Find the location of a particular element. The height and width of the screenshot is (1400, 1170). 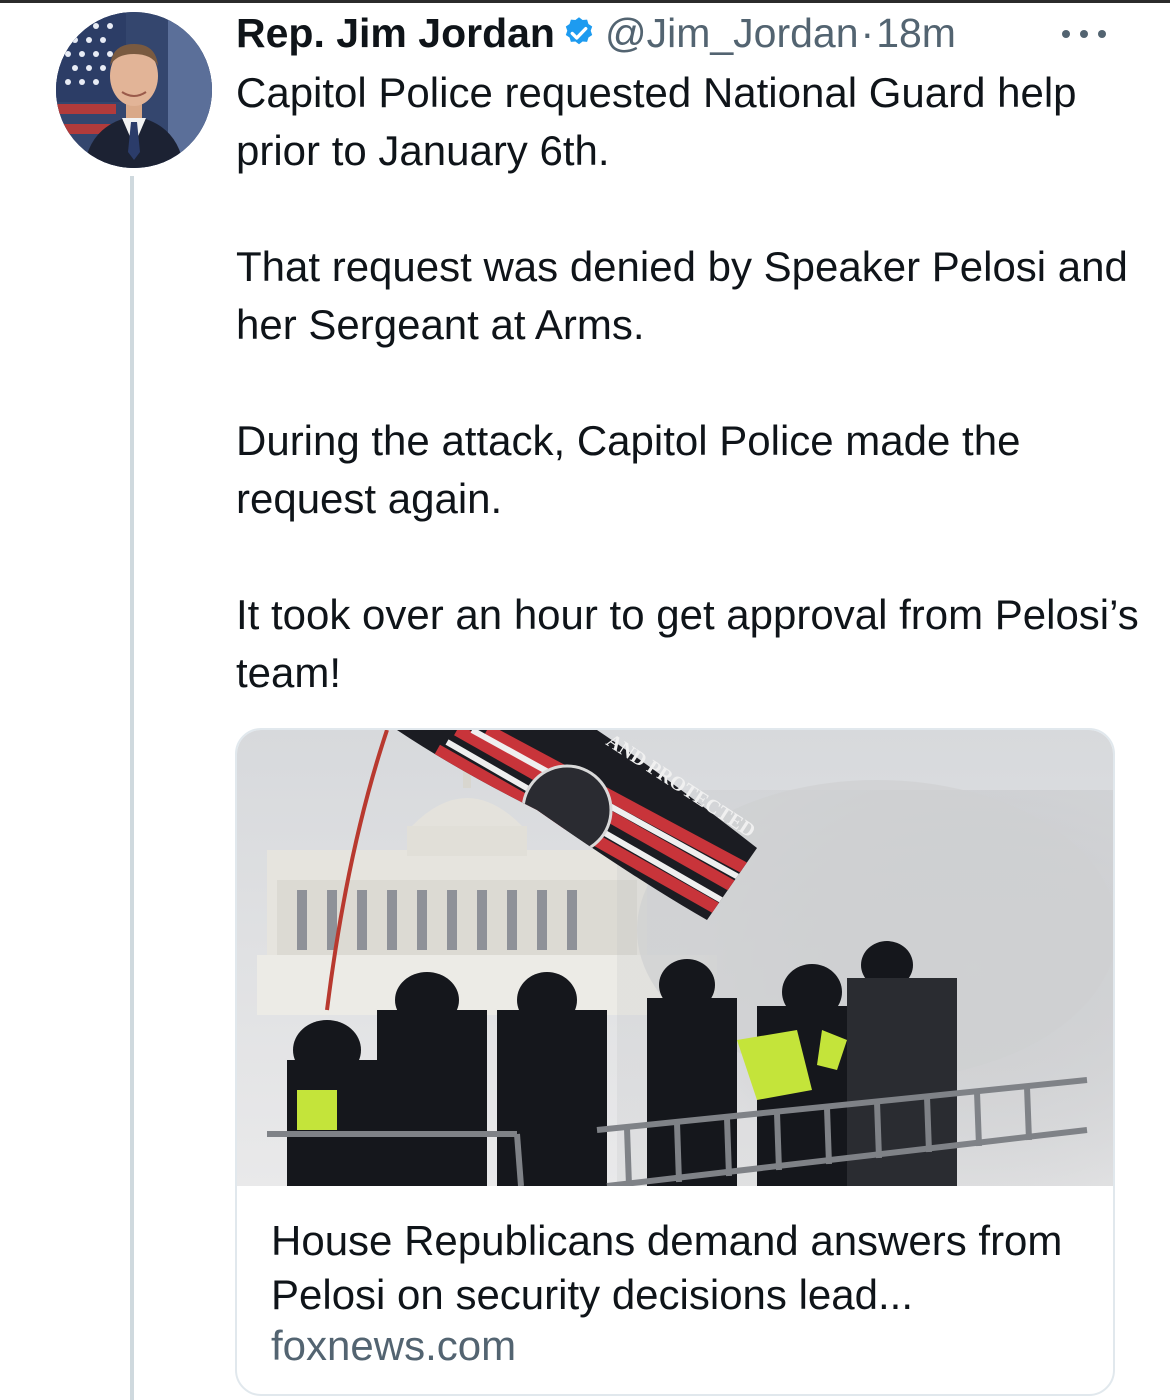

author-name: Rep. Jim Jordan is located at coordinates (395, 33).